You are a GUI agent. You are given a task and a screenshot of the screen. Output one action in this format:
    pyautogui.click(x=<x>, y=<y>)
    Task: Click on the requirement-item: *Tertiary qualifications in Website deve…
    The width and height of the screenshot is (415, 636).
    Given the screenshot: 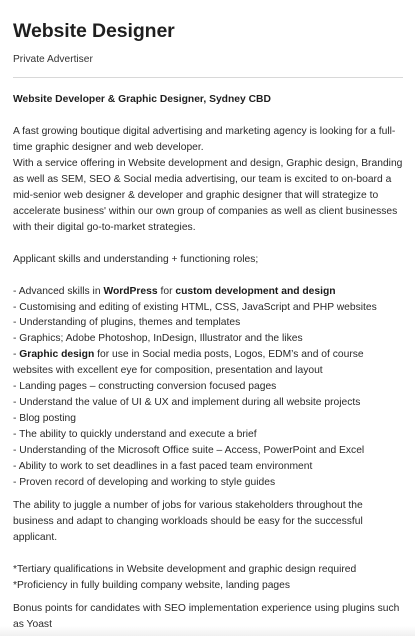 What is the action you would take?
    pyautogui.click(x=185, y=569)
    